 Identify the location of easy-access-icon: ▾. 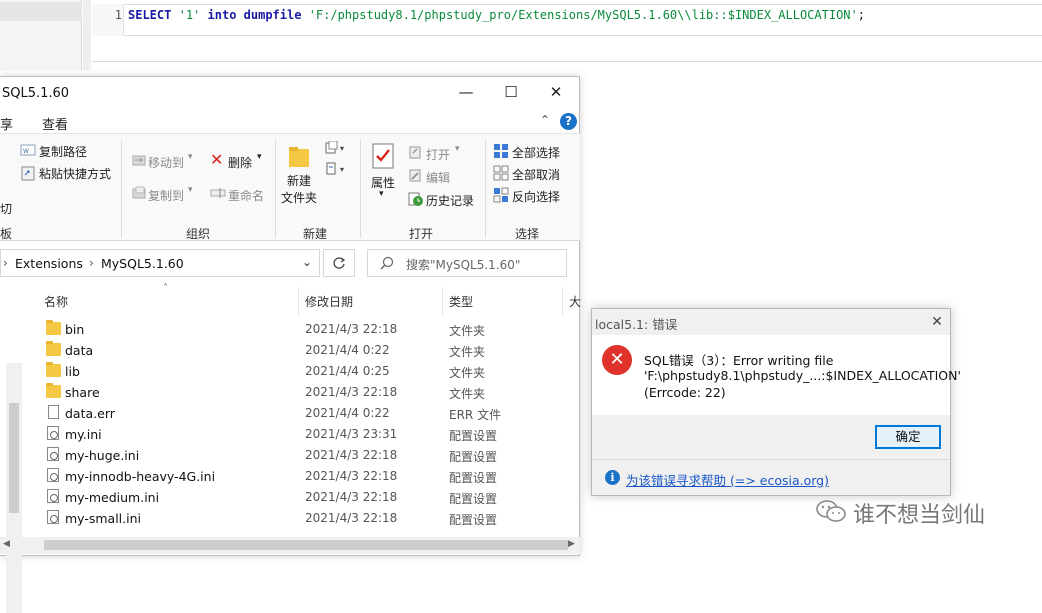
(335, 168).